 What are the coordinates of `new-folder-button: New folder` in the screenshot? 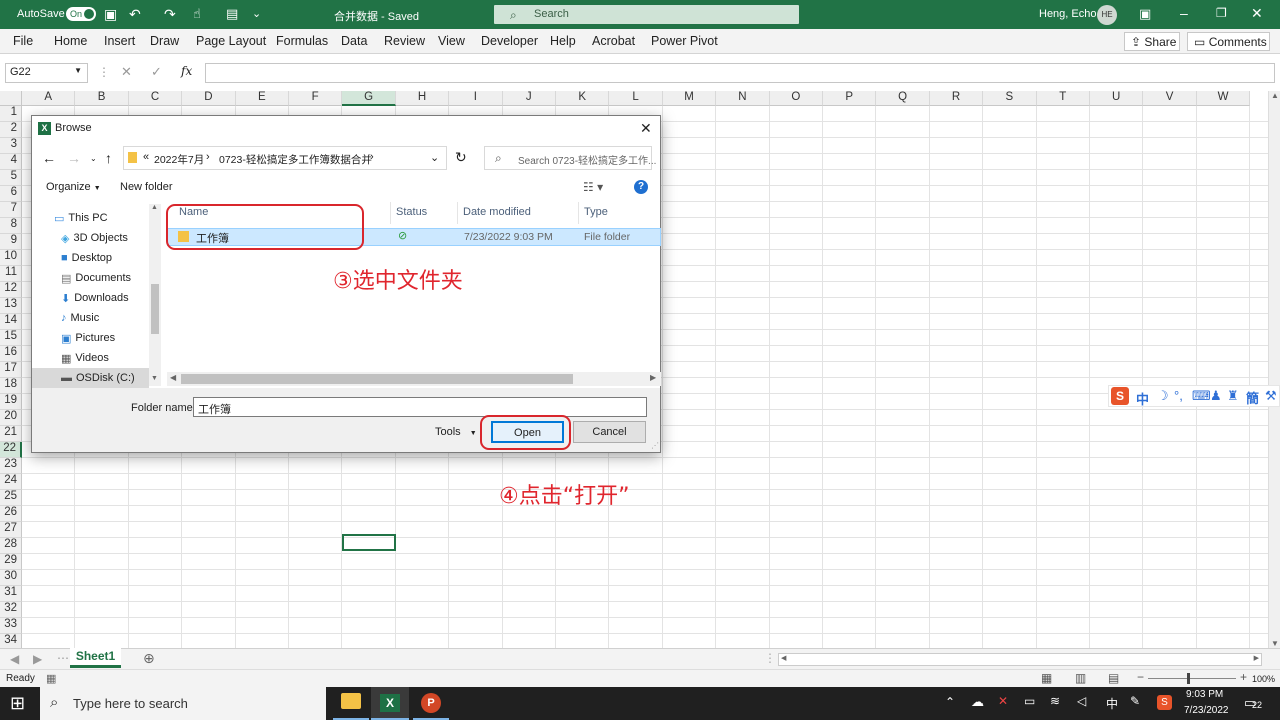 It's located at (146, 187).